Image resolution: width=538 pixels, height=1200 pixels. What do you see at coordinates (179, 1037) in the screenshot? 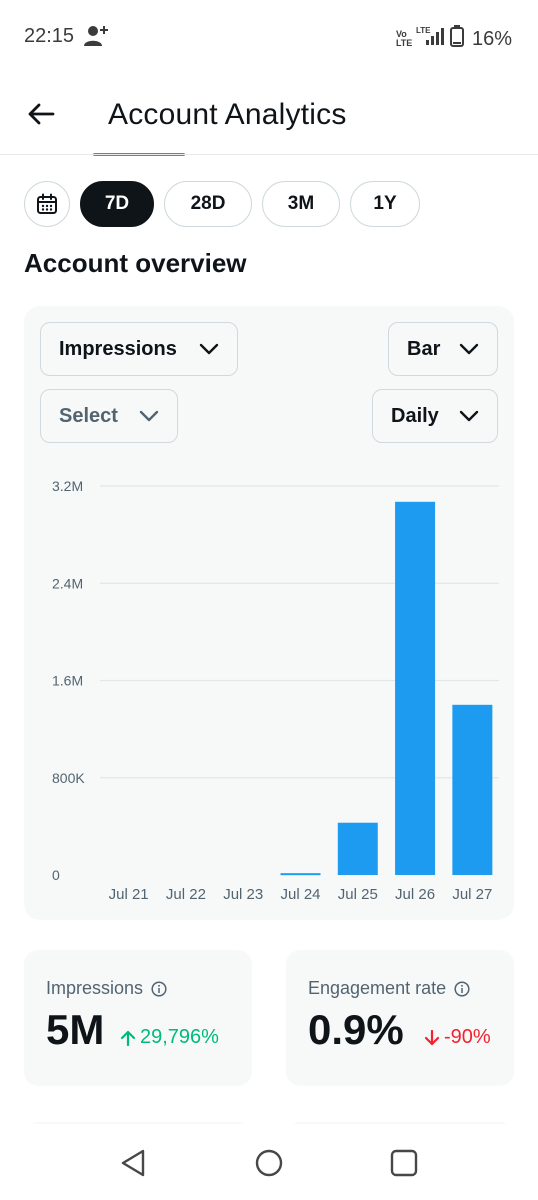
I see `impressions-change-value: 29,796%` at bounding box center [179, 1037].